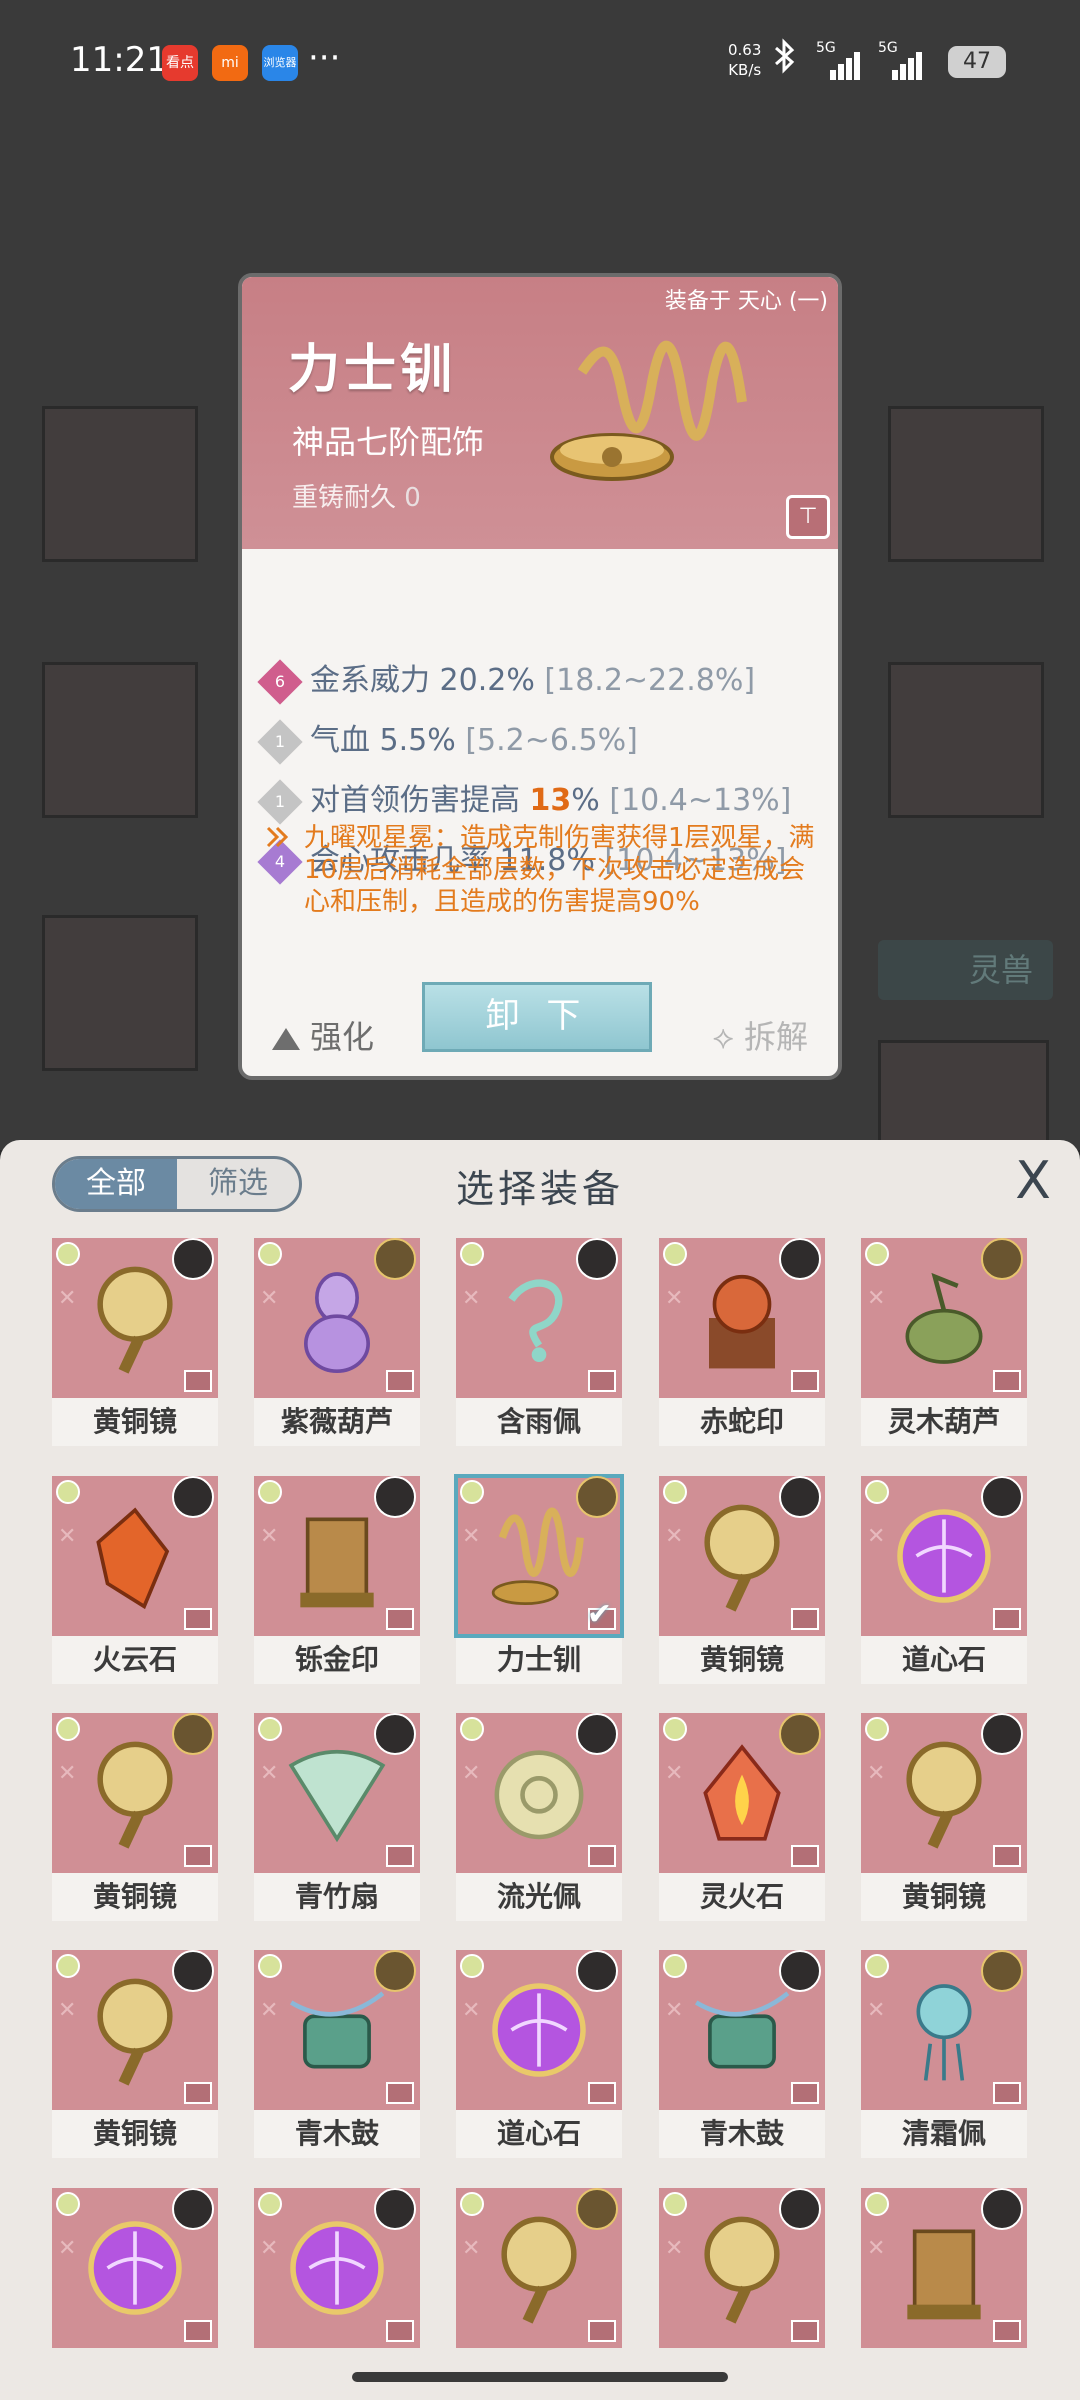 The height and width of the screenshot is (2400, 1080). Describe the element at coordinates (535, 1320) in the screenshot. I see `jade-pendant-icon` at that location.